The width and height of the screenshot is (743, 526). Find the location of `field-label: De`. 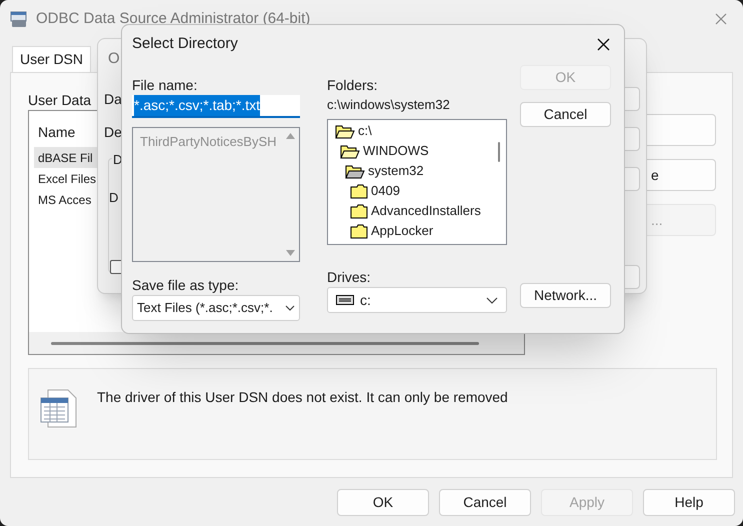

field-label: De is located at coordinates (113, 132).